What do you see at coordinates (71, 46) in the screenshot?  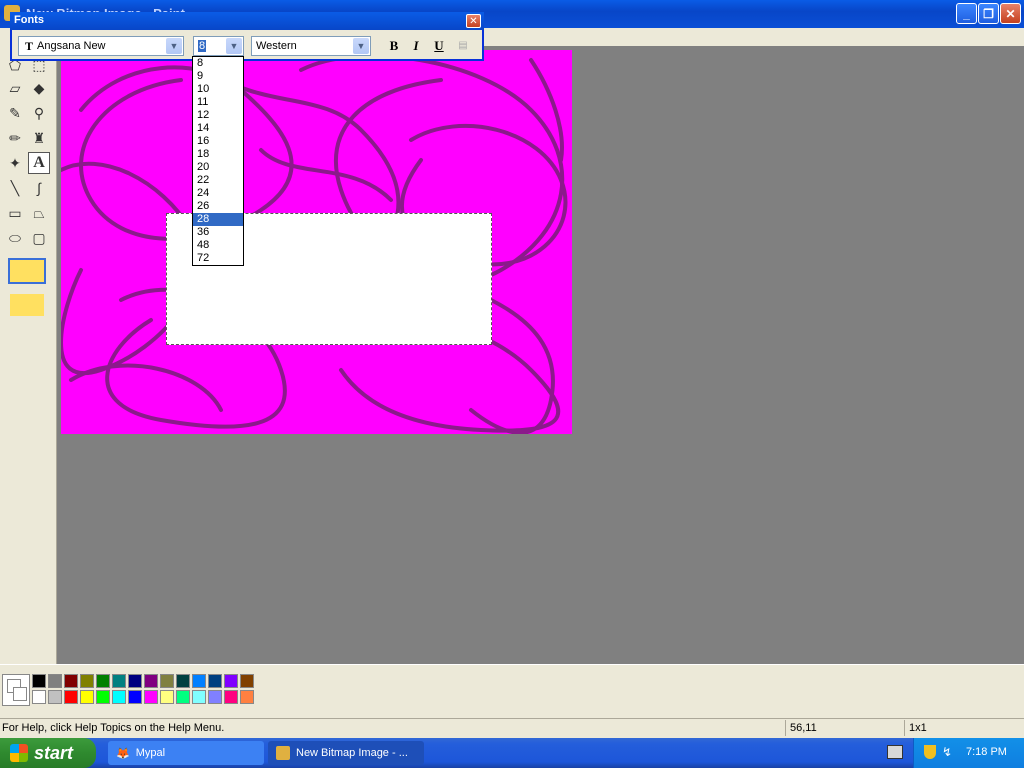 I see `font-name-value: Angsana New` at bounding box center [71, 46].